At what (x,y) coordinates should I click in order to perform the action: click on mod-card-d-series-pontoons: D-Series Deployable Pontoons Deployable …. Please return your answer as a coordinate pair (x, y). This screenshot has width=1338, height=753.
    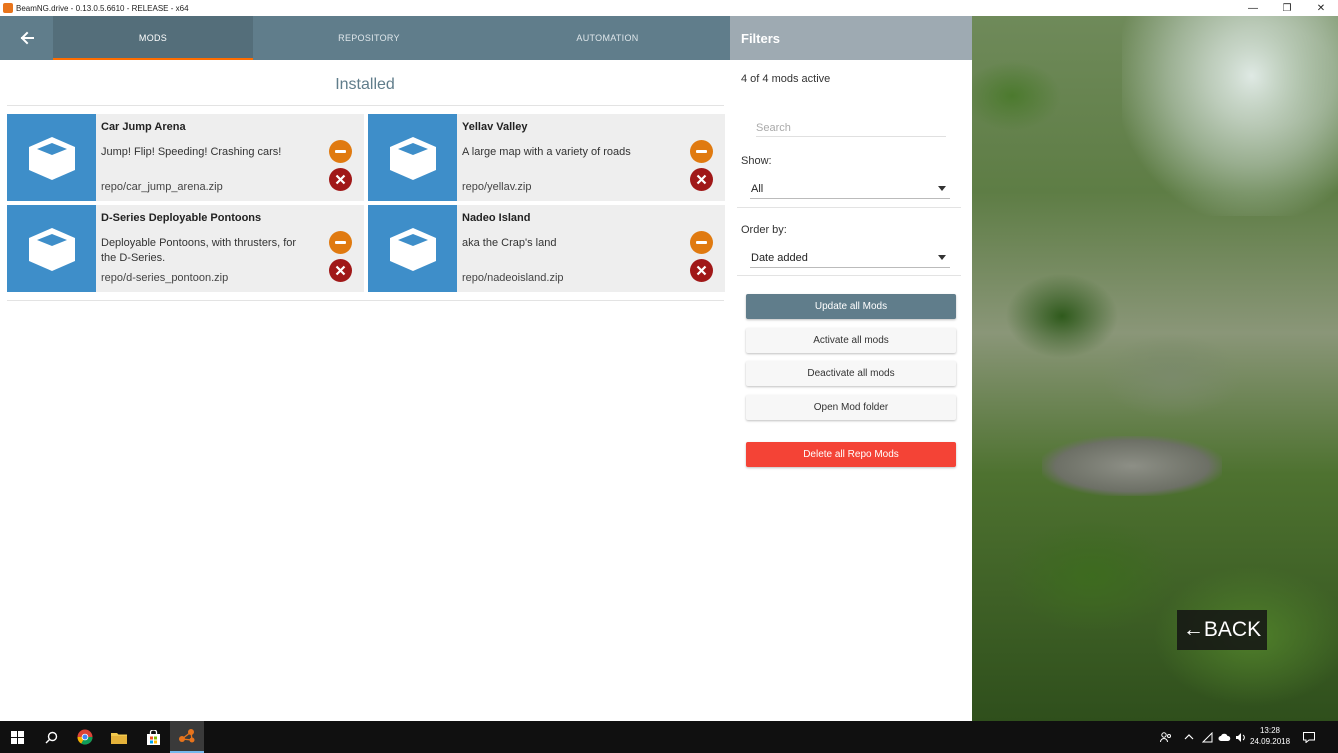
    Looking at the image, I should click on (185, 248).